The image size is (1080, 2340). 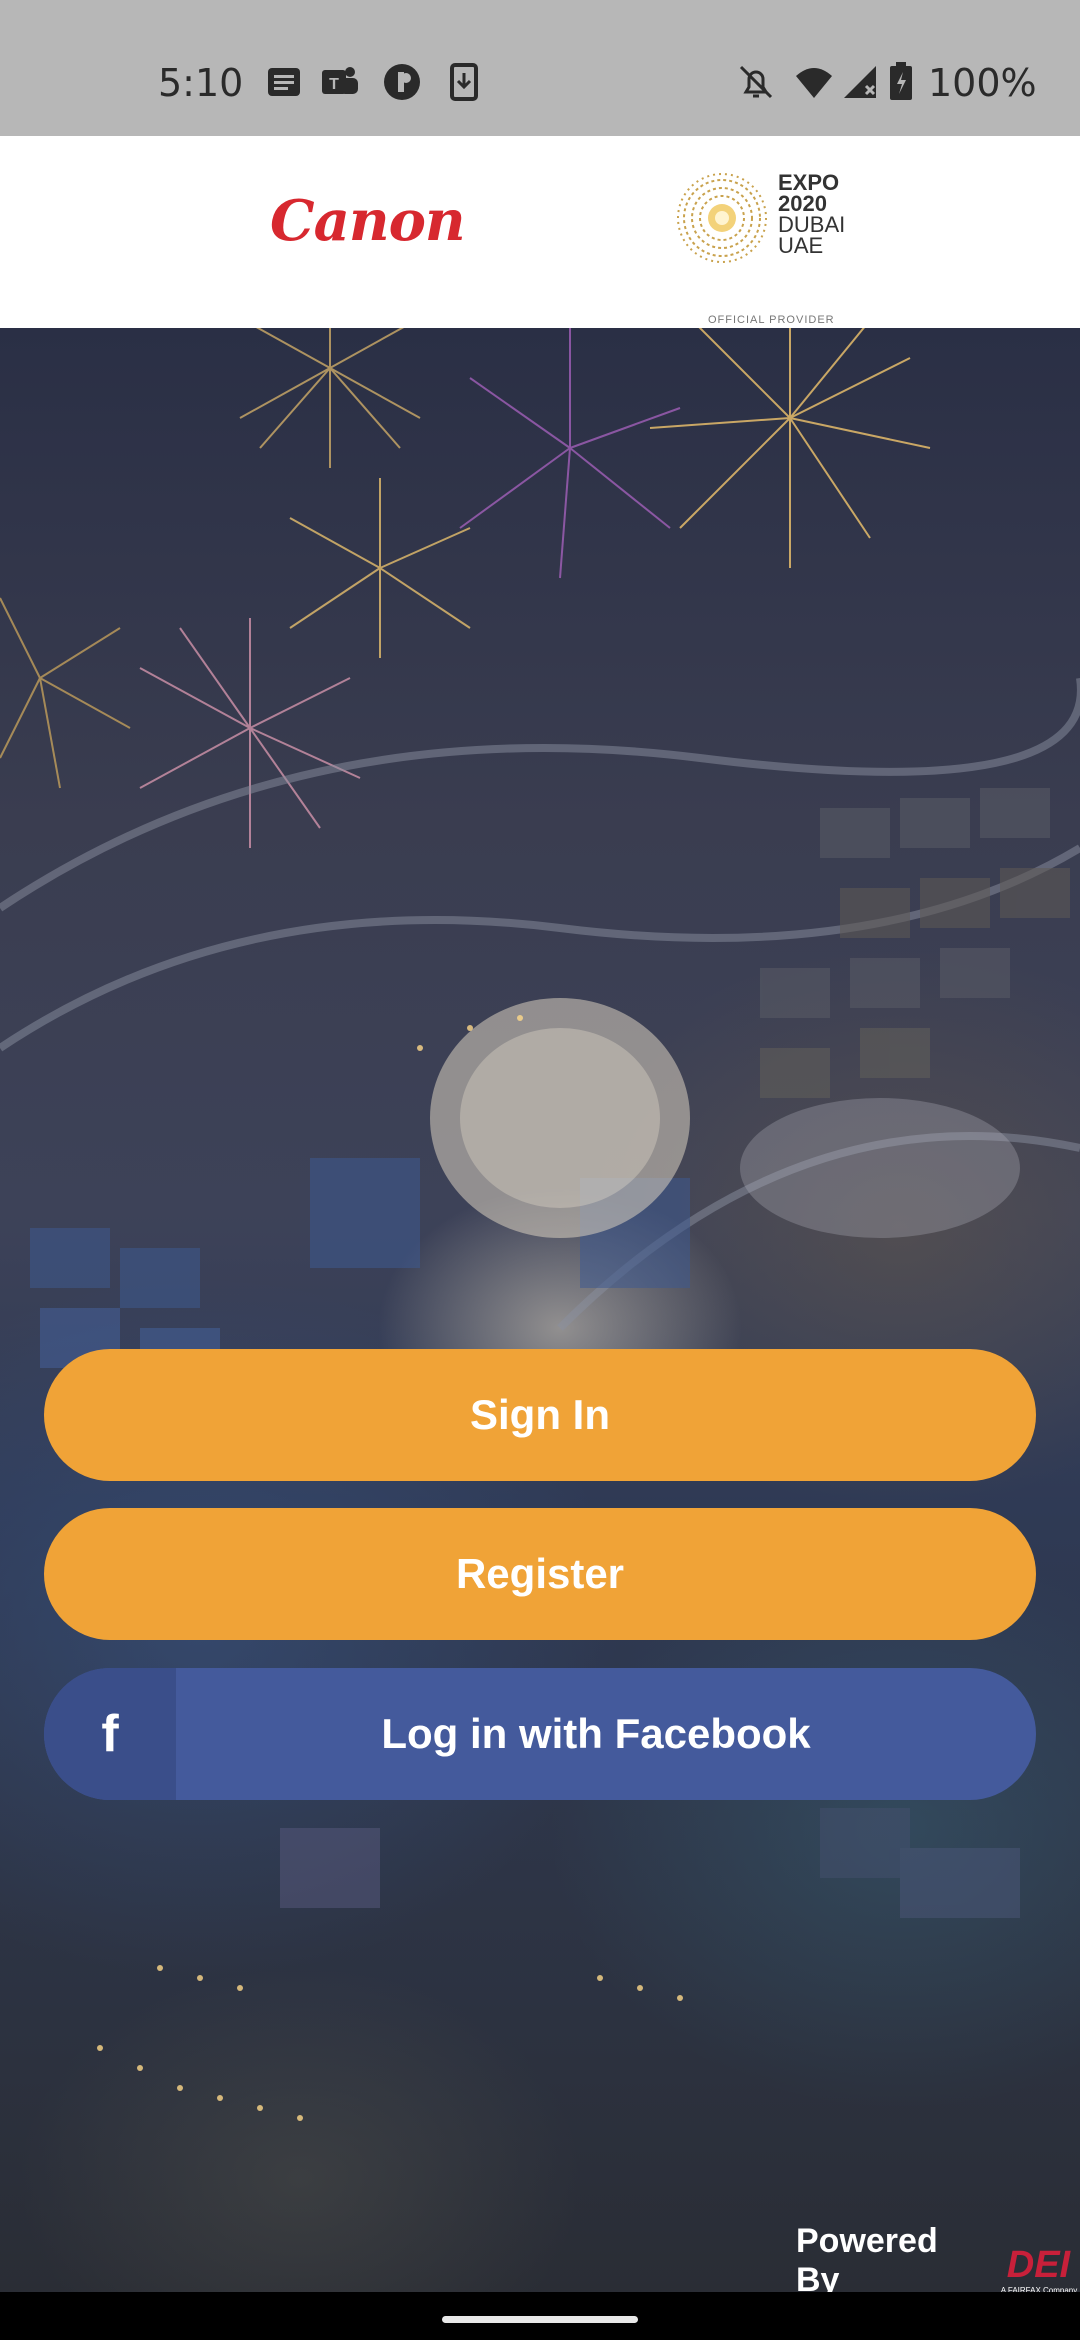 What do you see at coordinates (860, 82) in the screenshot?
I see `signal-icon` at bounding box center [860, 82].